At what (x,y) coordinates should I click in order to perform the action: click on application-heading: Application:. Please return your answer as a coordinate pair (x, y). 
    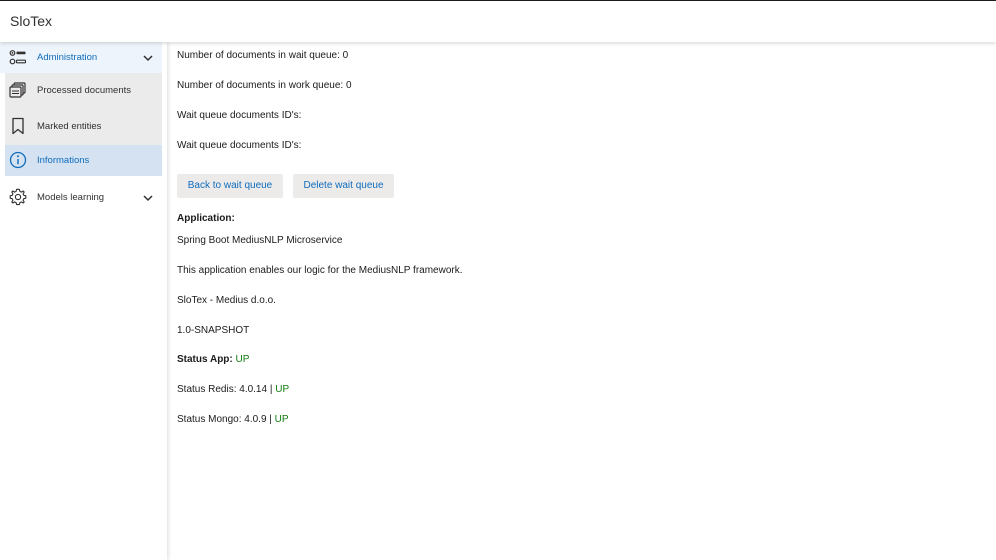
    Looking at the image, I should click on (206, 218).